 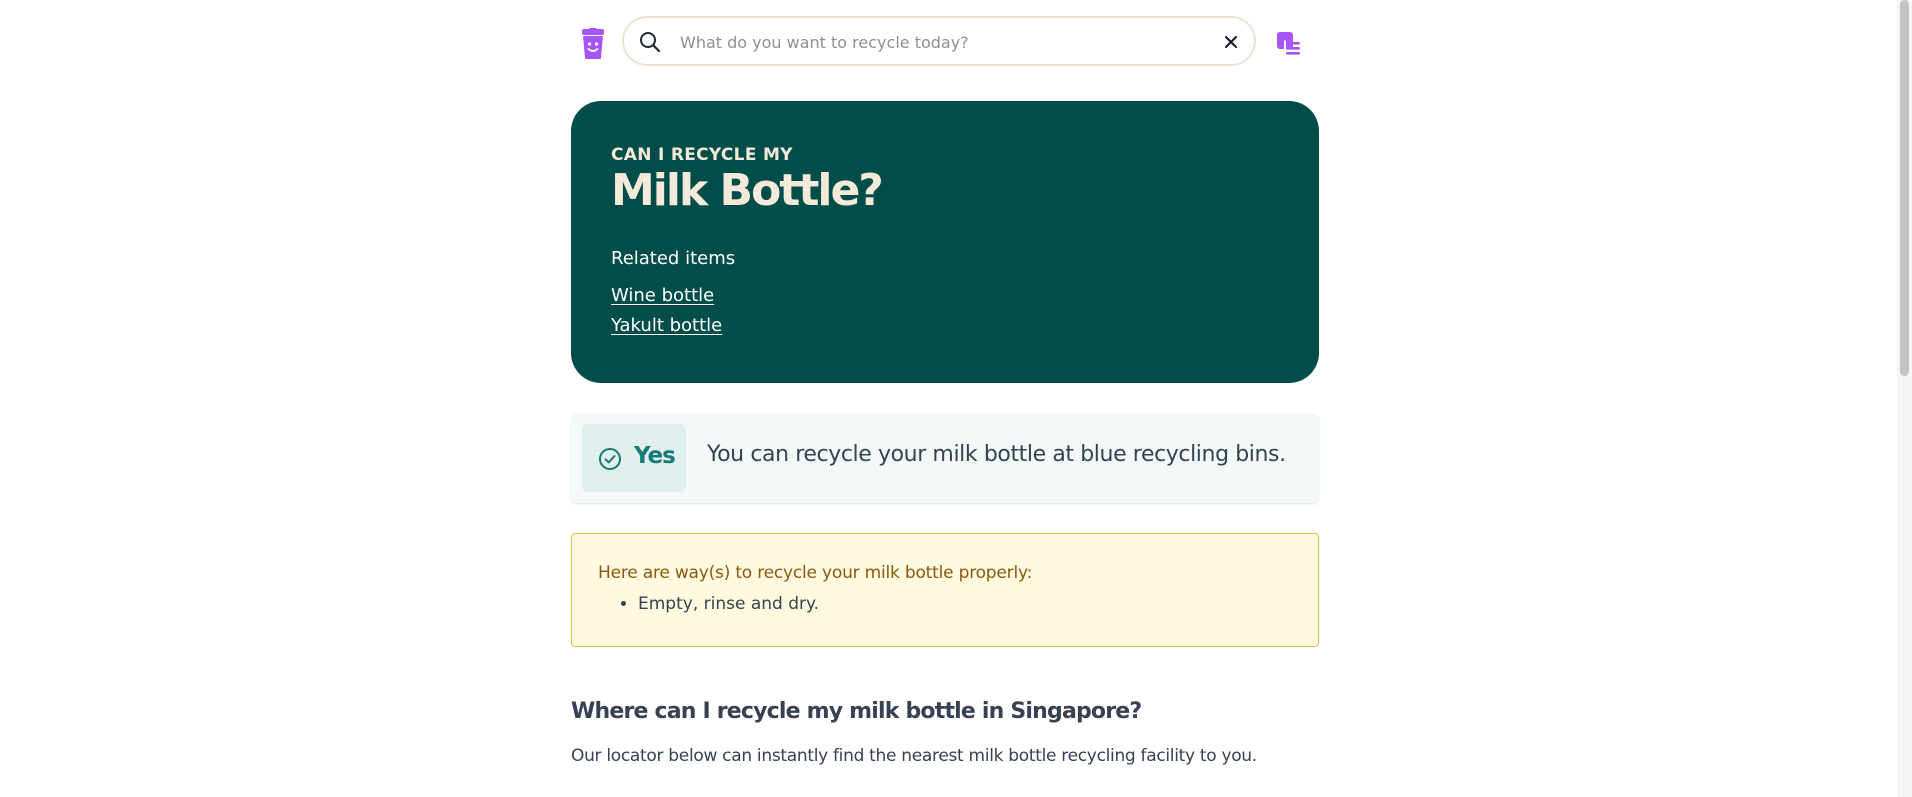 I want to click on check-circle-icon, so click(x=610, y=459).